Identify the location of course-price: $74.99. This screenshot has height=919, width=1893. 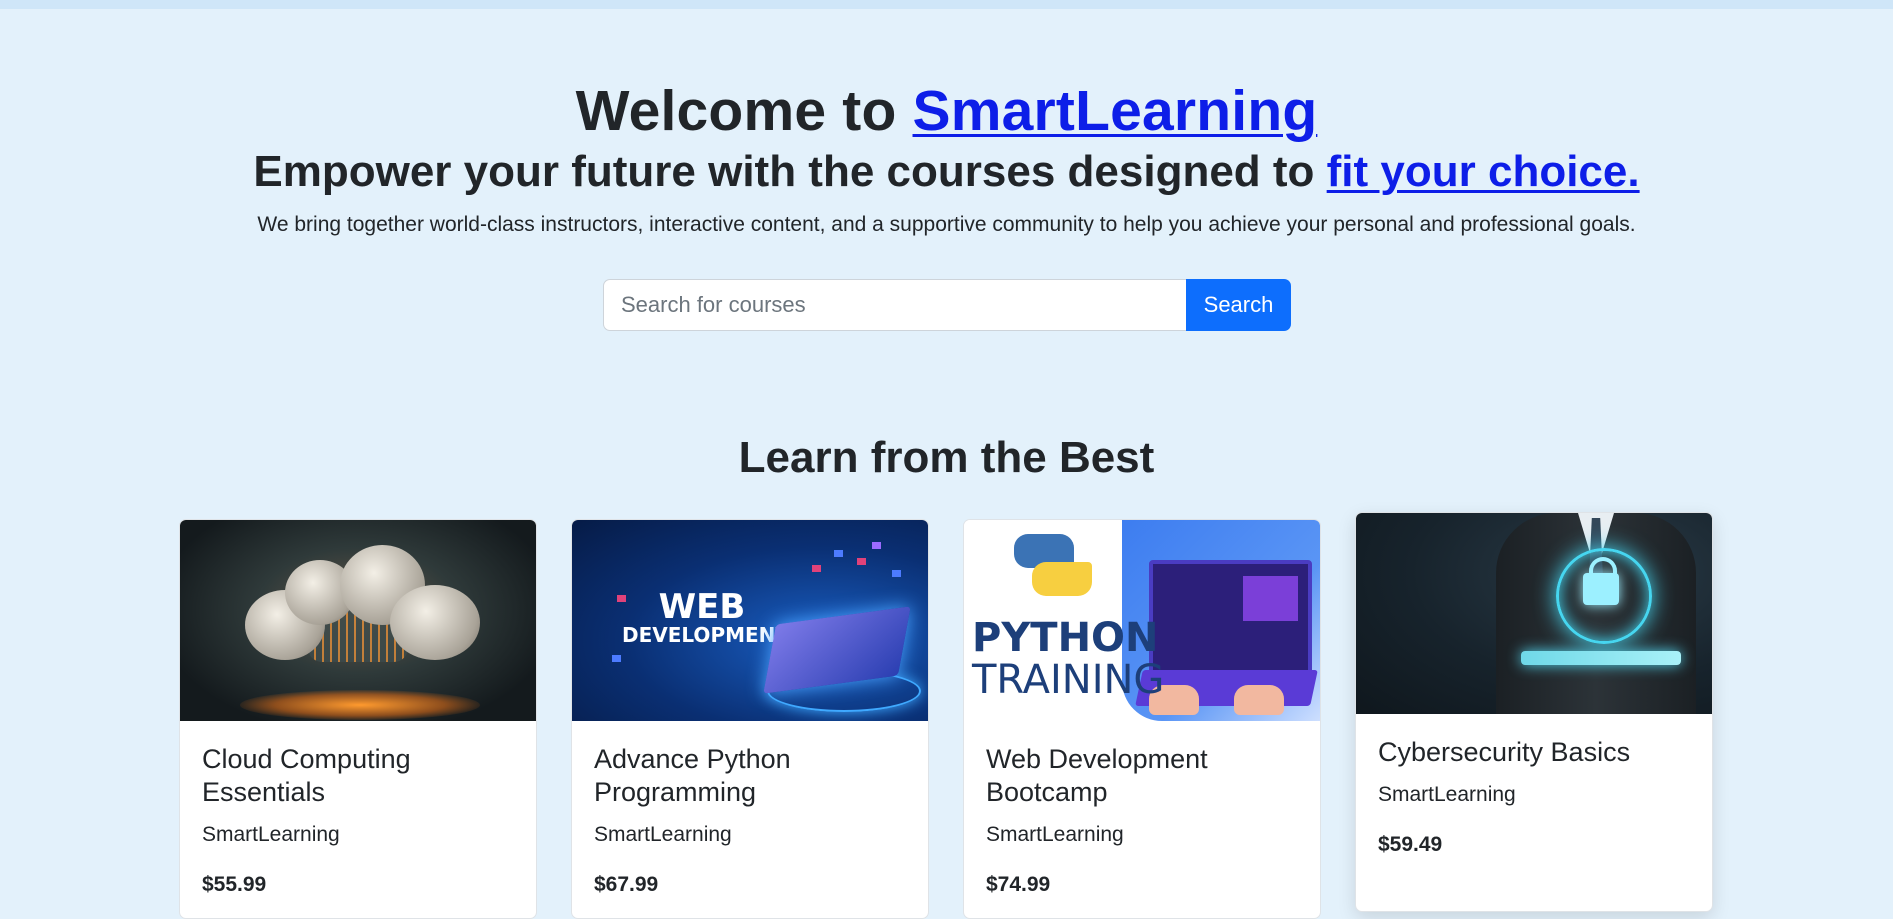
(1018, 884).